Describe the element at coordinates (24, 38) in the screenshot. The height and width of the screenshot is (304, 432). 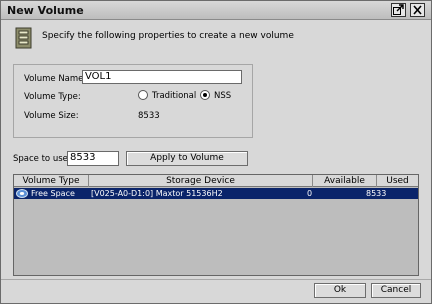
I see `volume-icon` at that location.